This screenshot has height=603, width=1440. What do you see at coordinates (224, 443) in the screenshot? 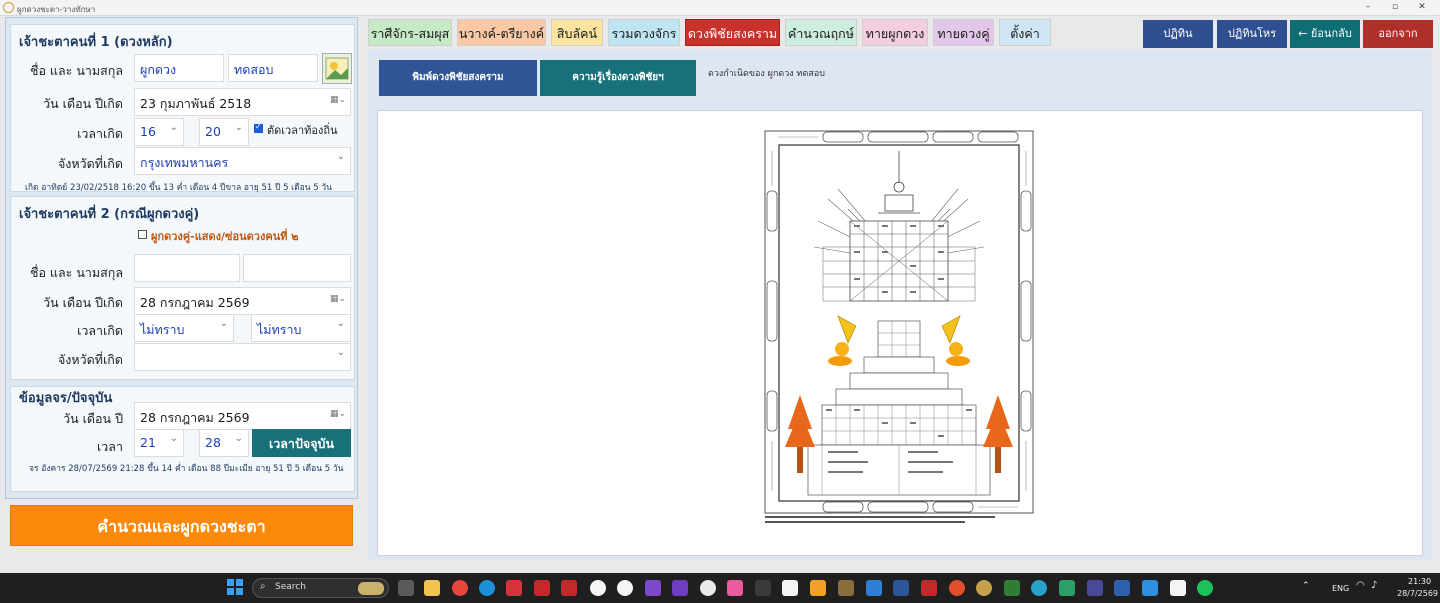
I see `current-minute-select: 28` at bounding box center [224, 443].